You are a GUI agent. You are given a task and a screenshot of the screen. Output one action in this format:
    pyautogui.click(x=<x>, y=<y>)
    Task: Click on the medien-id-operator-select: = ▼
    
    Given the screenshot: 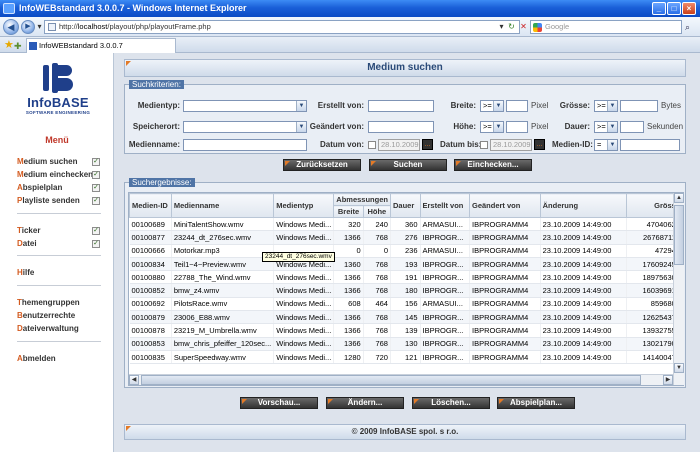 What is the action you would take?
    pyautogui.click(x=606, y=145)
    